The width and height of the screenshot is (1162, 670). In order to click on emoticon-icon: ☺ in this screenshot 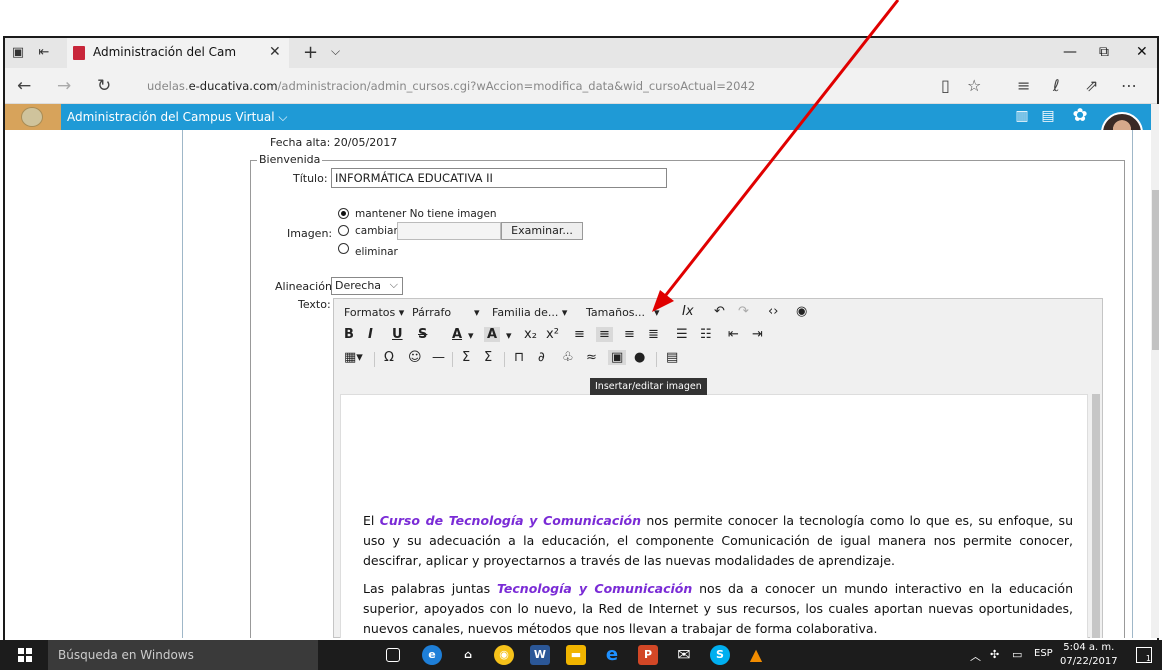, I will do `click(415, 357)`.